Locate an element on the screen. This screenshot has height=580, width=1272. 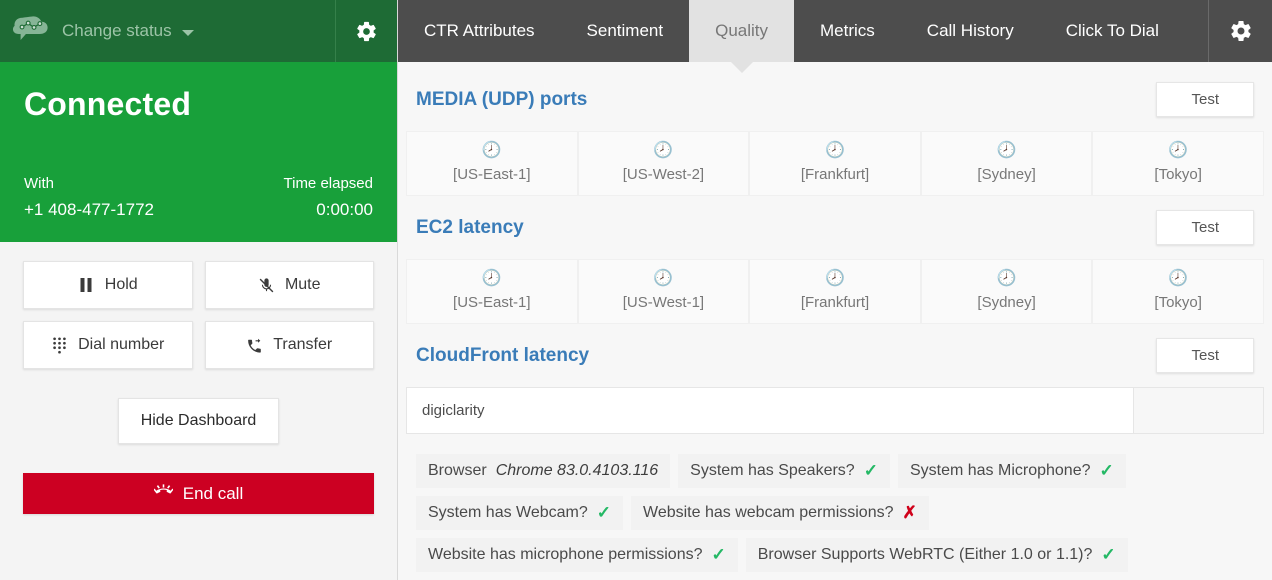
tab-quality: Quality is located at coordinates (742, 31).